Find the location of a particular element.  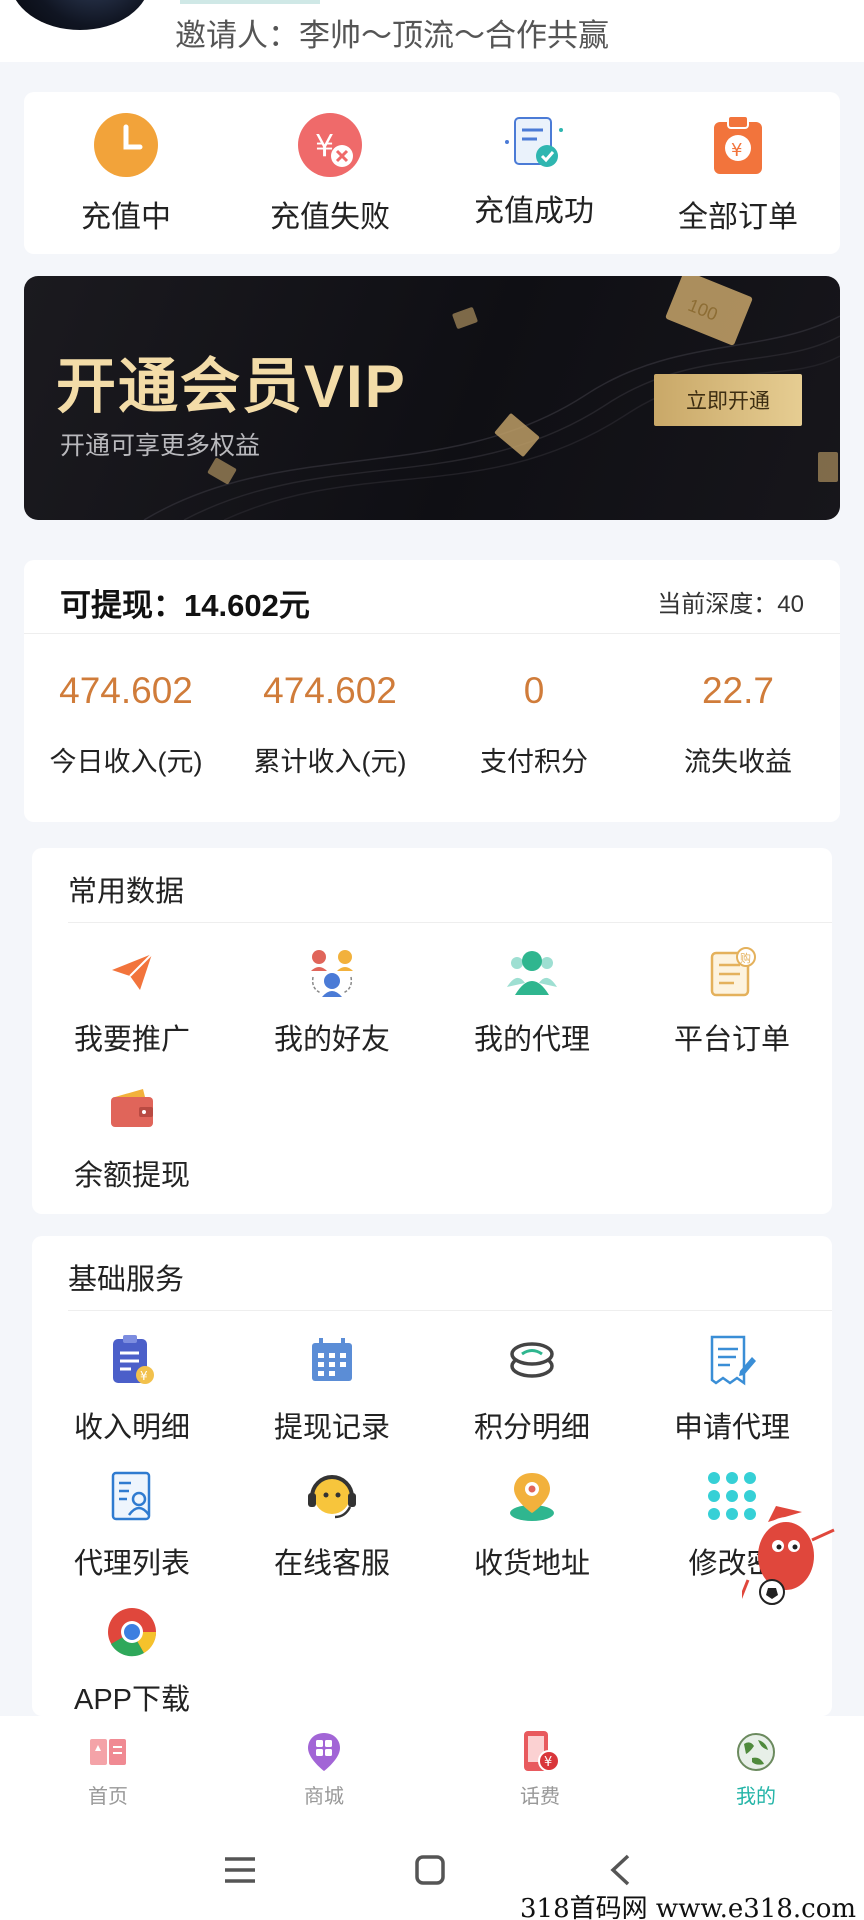

stat-label: 今日收入(元) is located at coordinates (126, 762).